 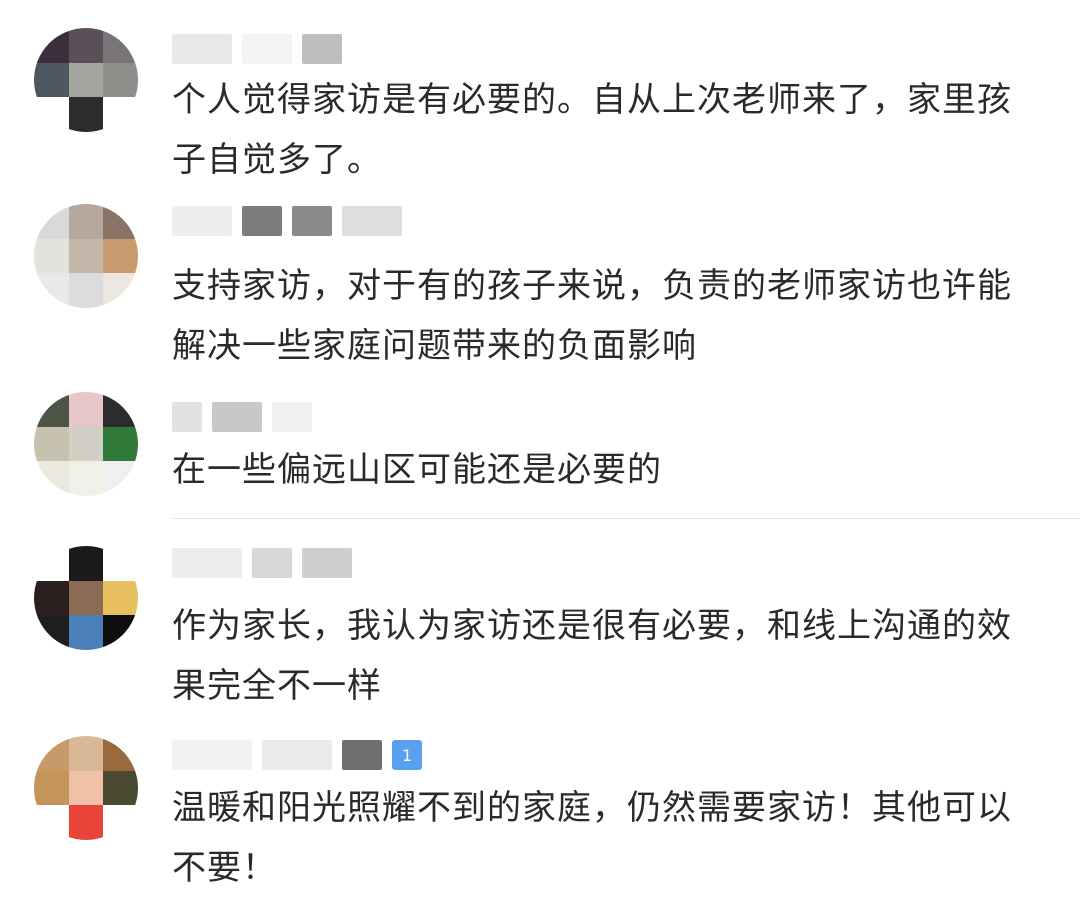 I want to click on divider, so click(x=626, y=518).